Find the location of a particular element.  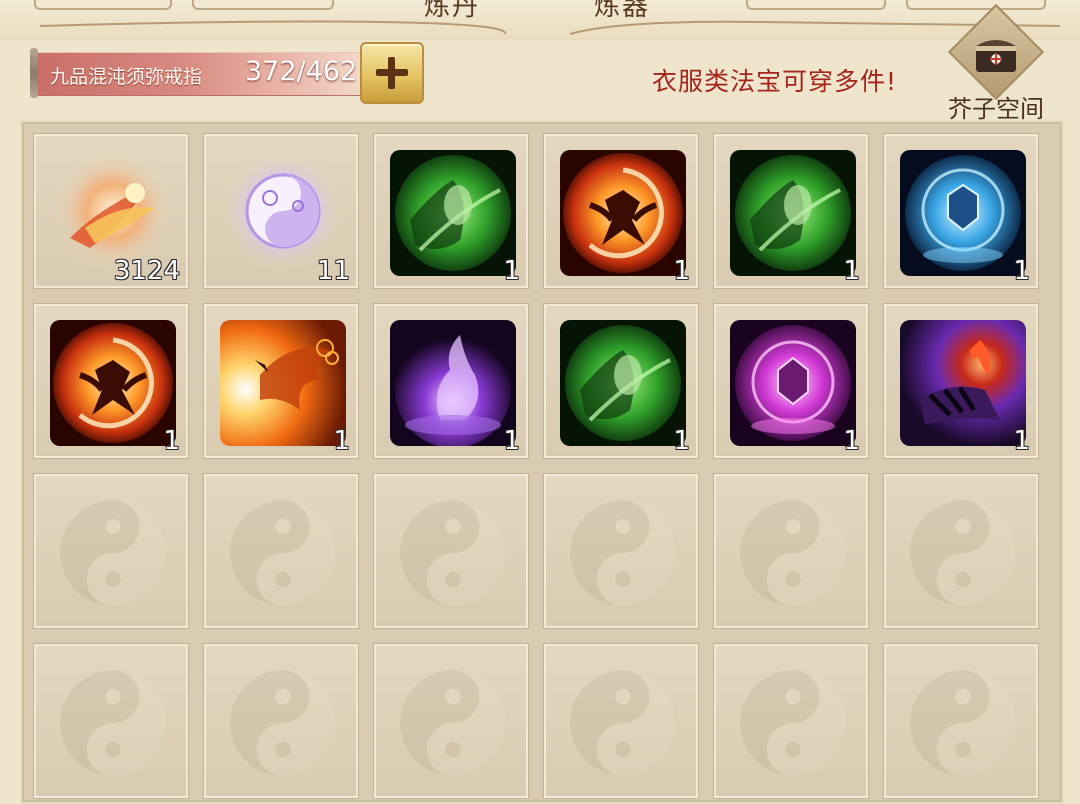

ring-name: 九品混沌须弥戒指 is located at coordinates (126, 77).